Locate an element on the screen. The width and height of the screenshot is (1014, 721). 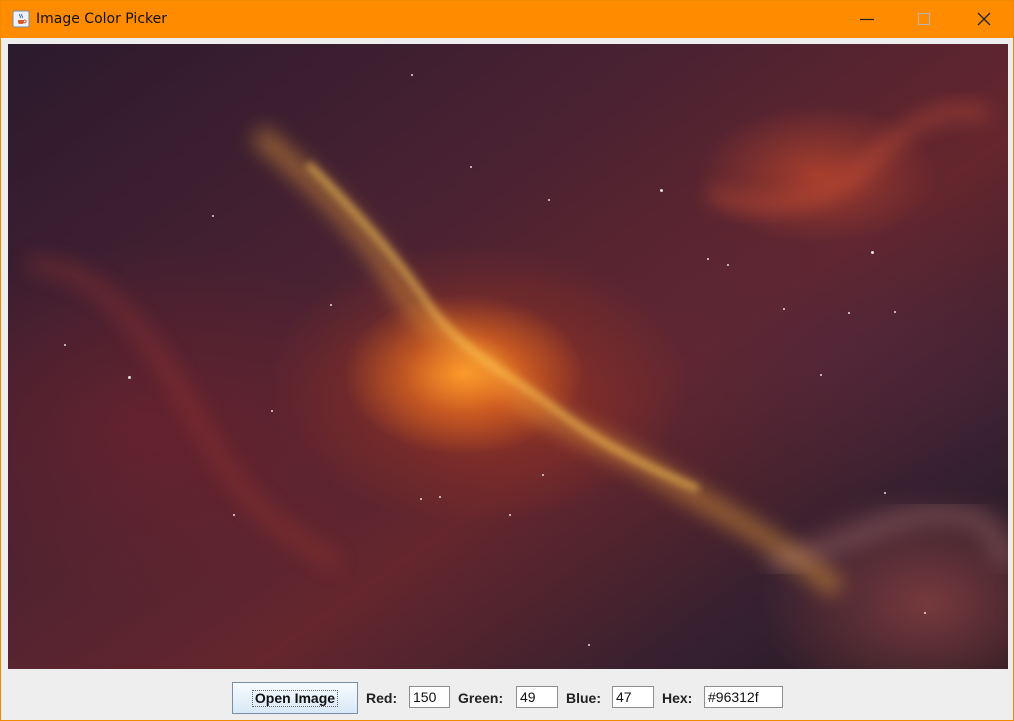
red-label: Red: is located at coordinates (382, 698).